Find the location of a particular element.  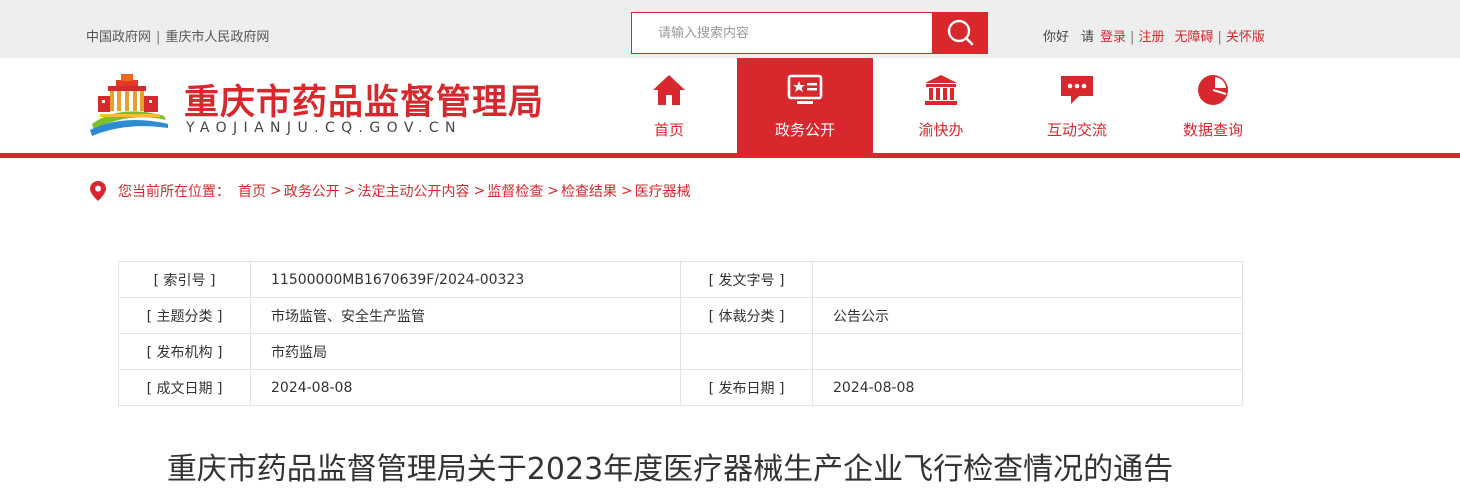

register-link: 注册 is located at coordinates (1151, 37).